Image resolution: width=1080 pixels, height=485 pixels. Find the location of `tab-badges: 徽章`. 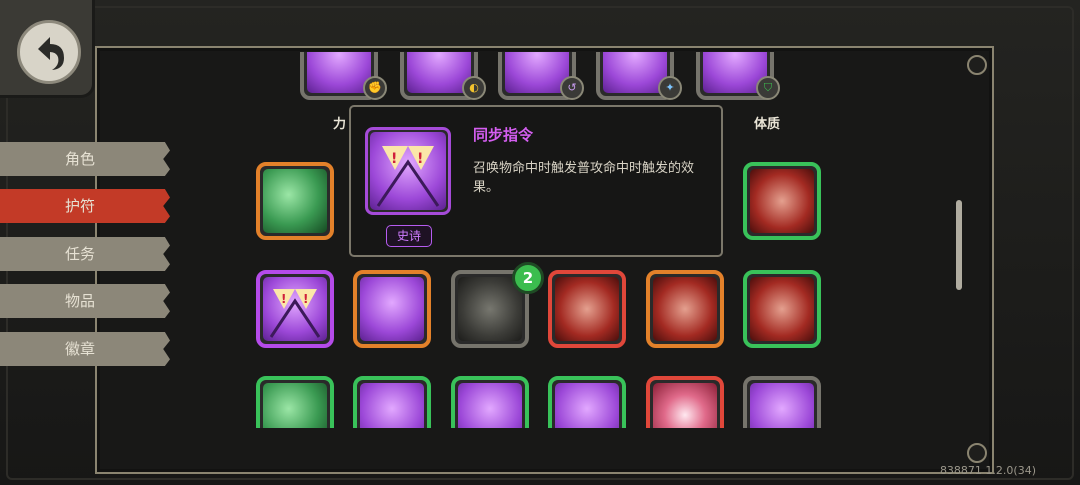

tab-badges: 徽章 is located at coordinates (85, 349).